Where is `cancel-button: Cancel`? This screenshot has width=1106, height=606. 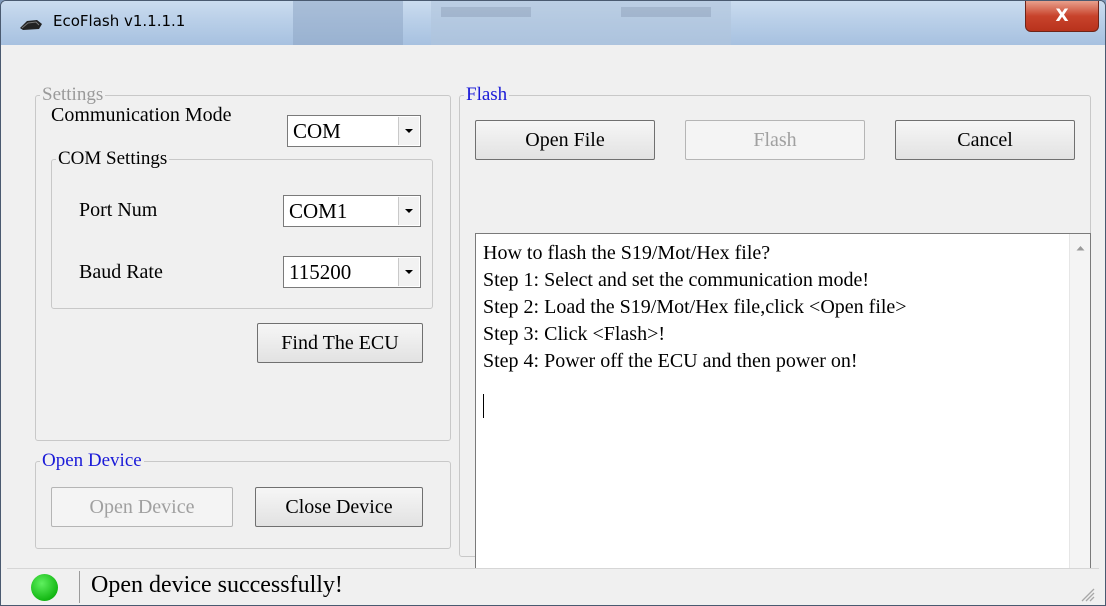
cancel-button: Cancel is located at coordinates (985, 140).